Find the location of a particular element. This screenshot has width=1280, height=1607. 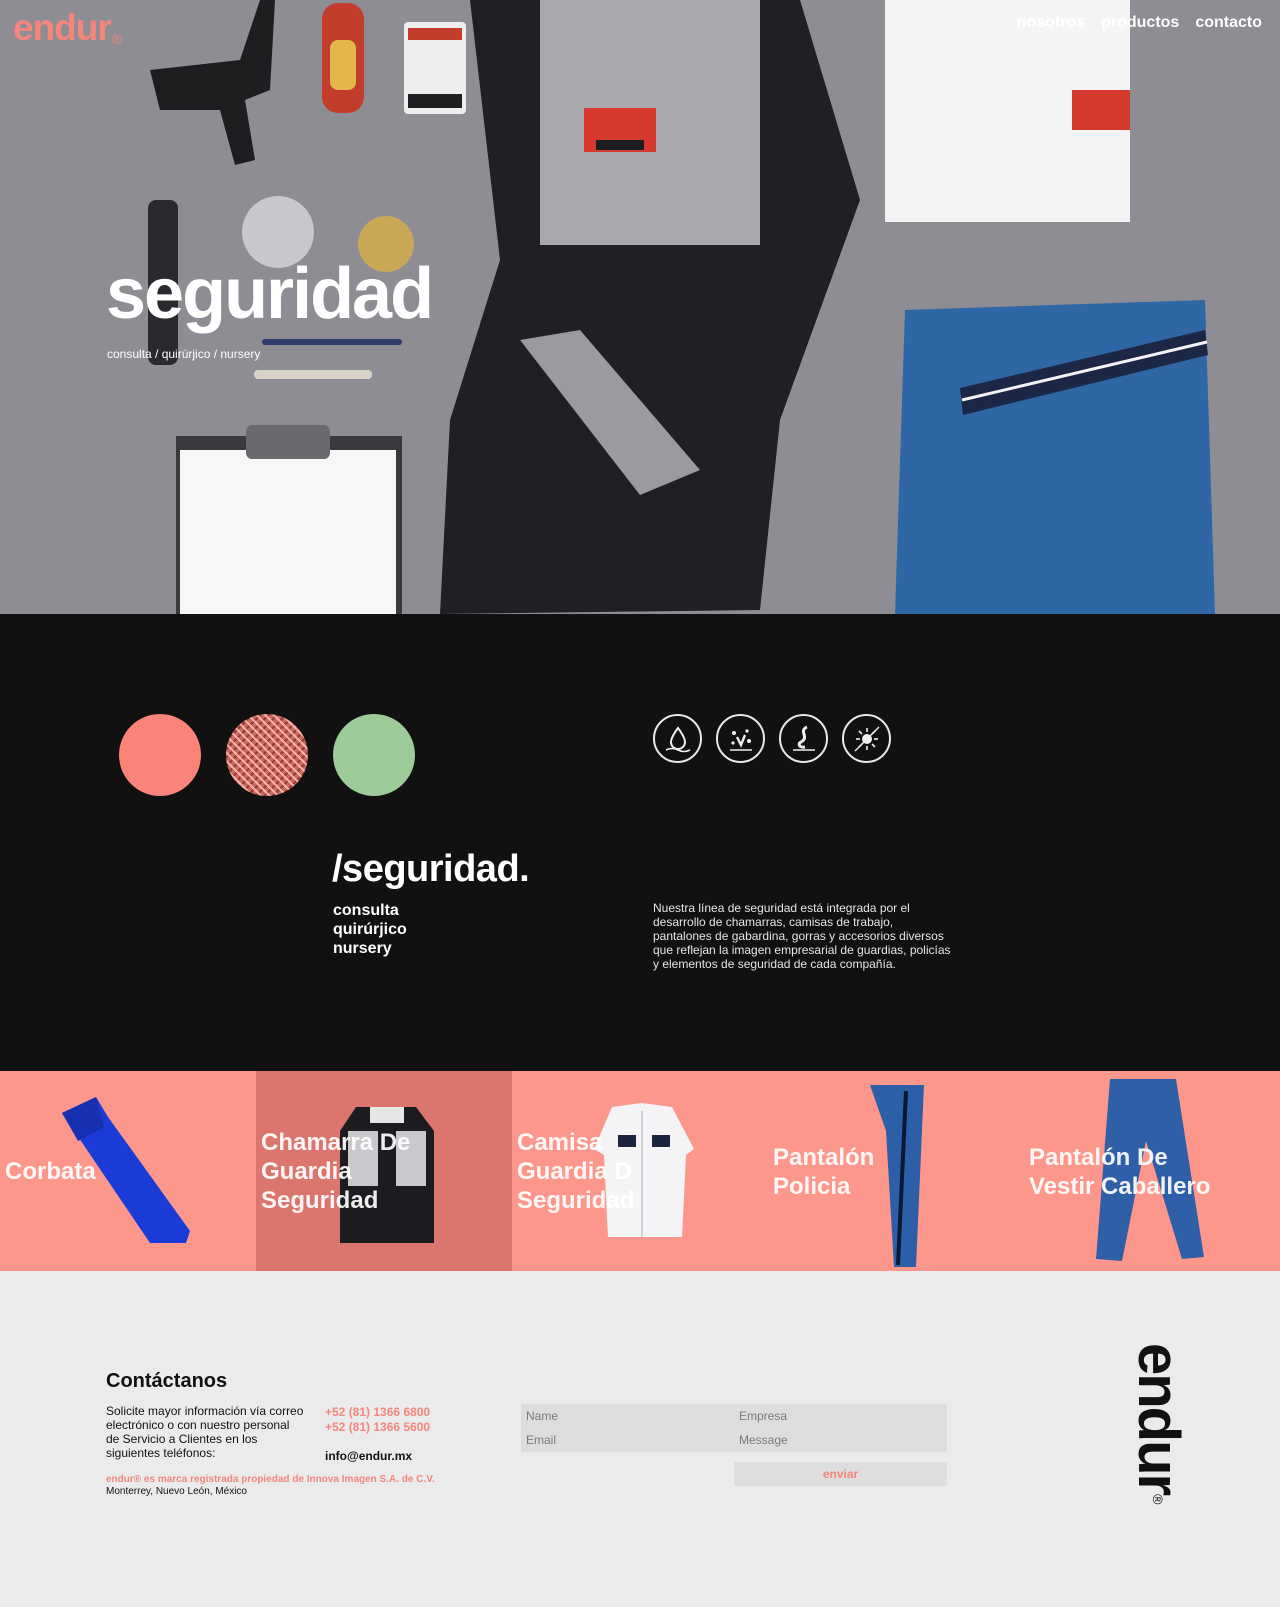

product-card-corbata: Corbata is located at coordinates (128, 1171).